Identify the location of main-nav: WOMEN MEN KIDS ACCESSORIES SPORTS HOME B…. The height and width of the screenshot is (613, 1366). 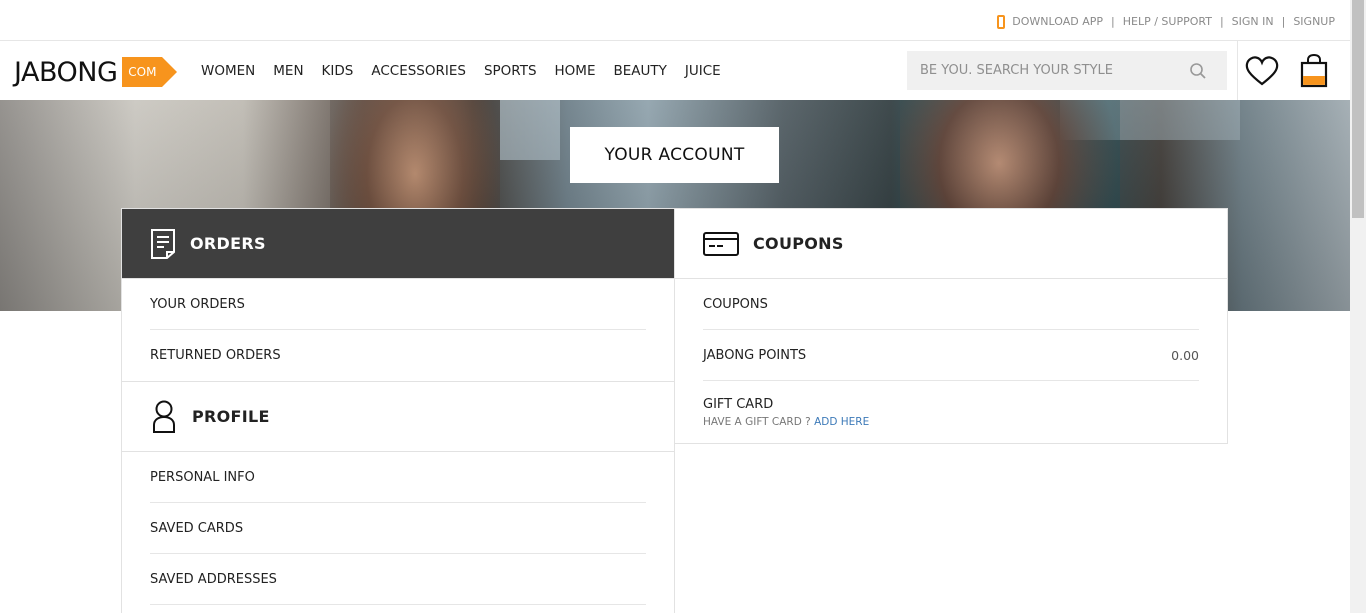
(470, 71).